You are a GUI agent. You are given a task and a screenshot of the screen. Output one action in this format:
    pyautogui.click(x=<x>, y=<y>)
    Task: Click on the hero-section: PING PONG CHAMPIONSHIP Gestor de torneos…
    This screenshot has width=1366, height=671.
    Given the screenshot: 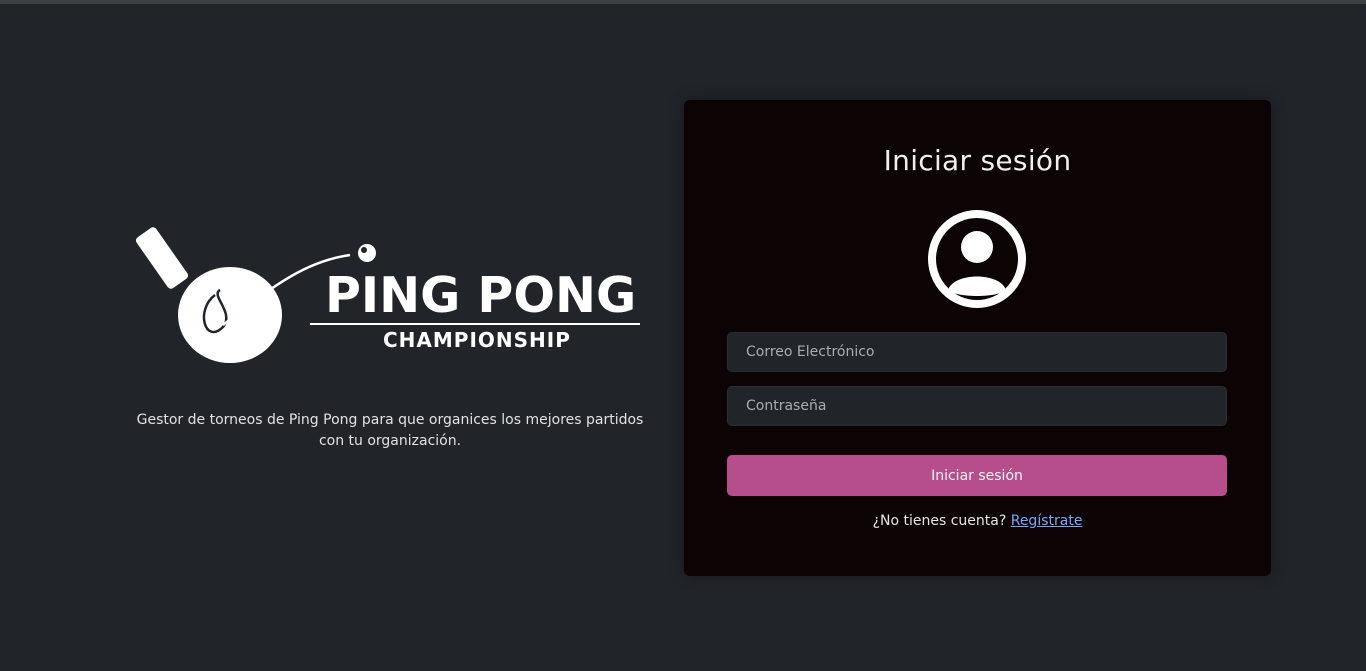 What is the action you would take?
    pyautogui.click(x=390, y=332)
    